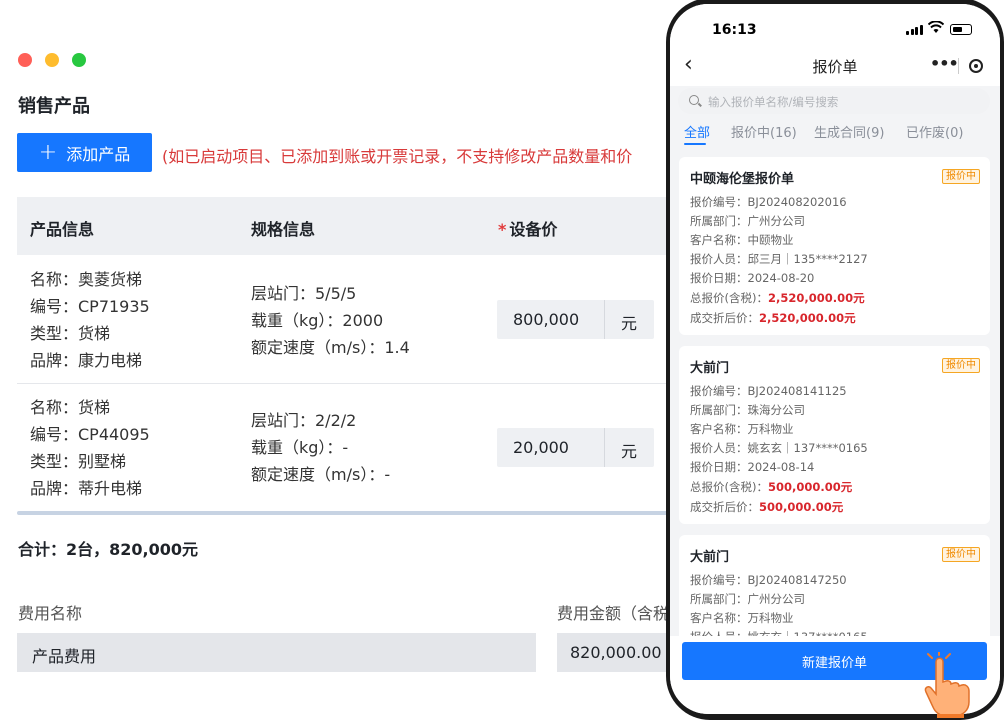  What do you see at coordinates (98, 154) in the screenshot?
I see `add-product-label: 添加产品` at bounding box center [98, 154].